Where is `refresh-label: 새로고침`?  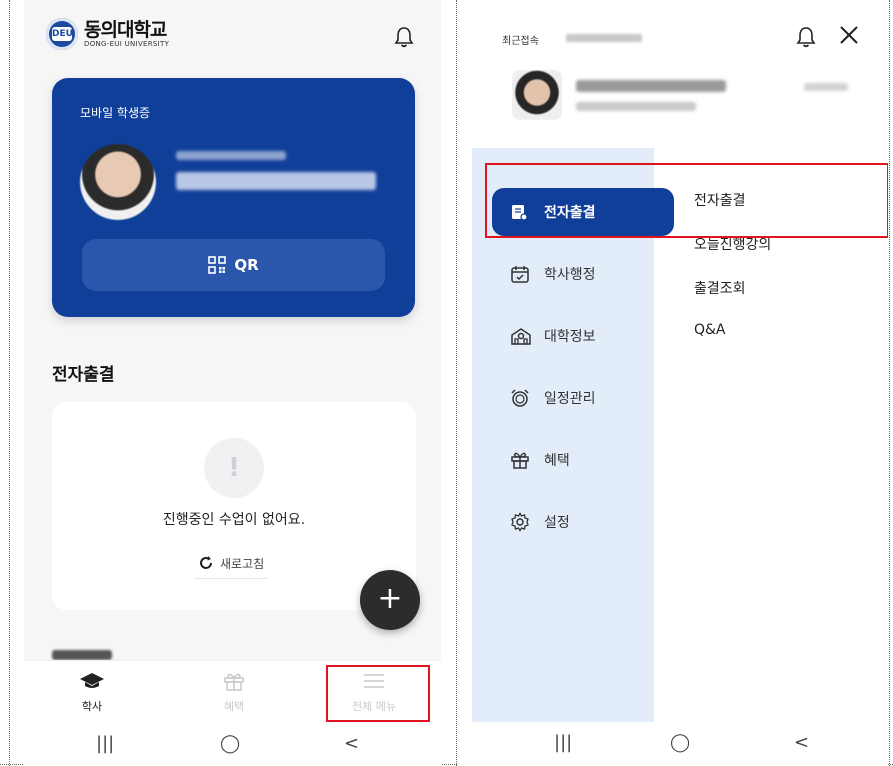 refresh-label: 새로고침 is located at coordinates (242, 563).